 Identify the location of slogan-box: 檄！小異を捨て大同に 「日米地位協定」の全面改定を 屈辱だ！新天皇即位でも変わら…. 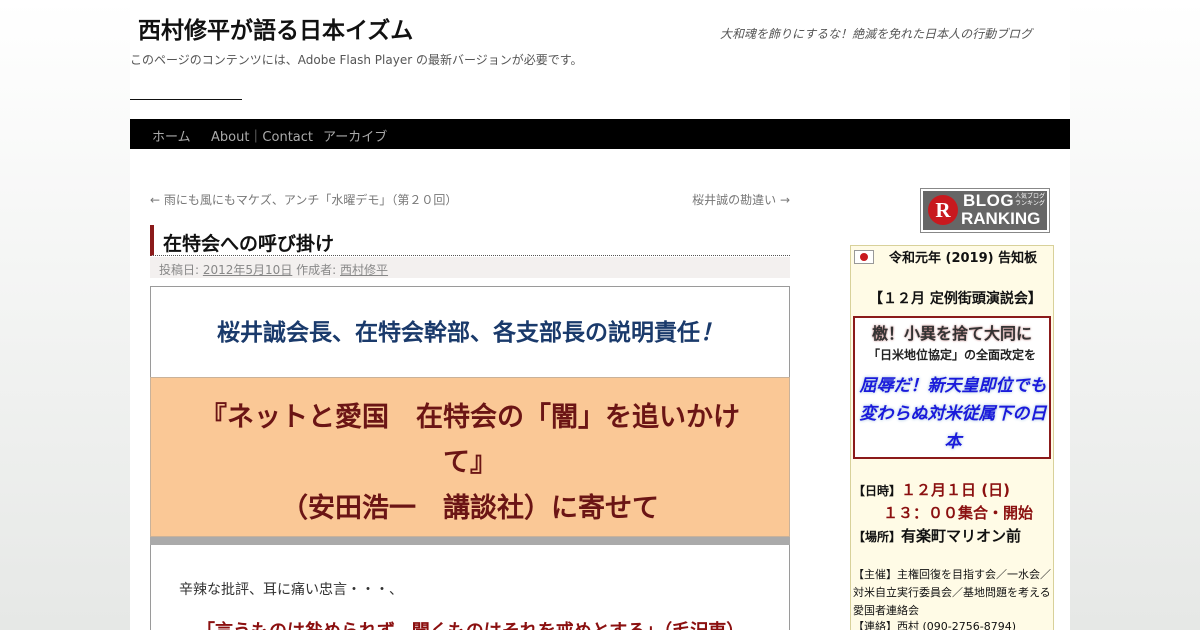
(952, 387).